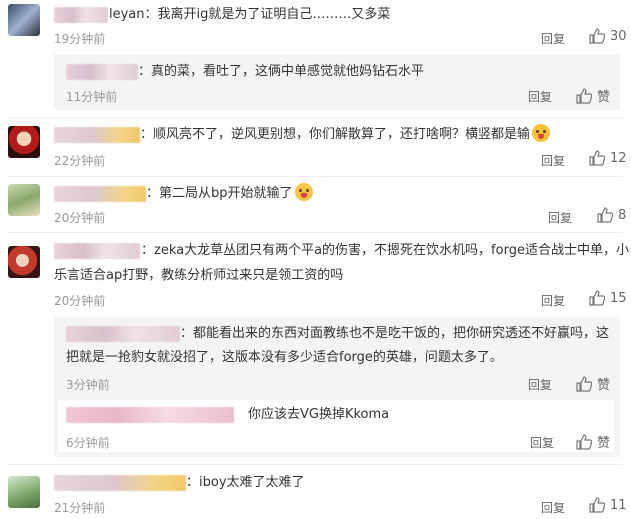  What do you see at coordinates (80, 39) in the screenshot?
I see `comment-time: 19分钟前` at bounding box center [80, 39].